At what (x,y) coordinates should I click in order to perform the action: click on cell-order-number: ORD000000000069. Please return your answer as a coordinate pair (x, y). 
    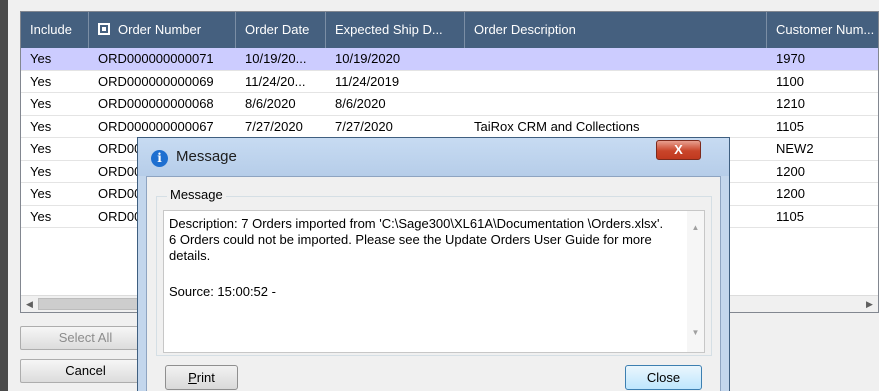
    Looking at the image, I should click on (162, 82).